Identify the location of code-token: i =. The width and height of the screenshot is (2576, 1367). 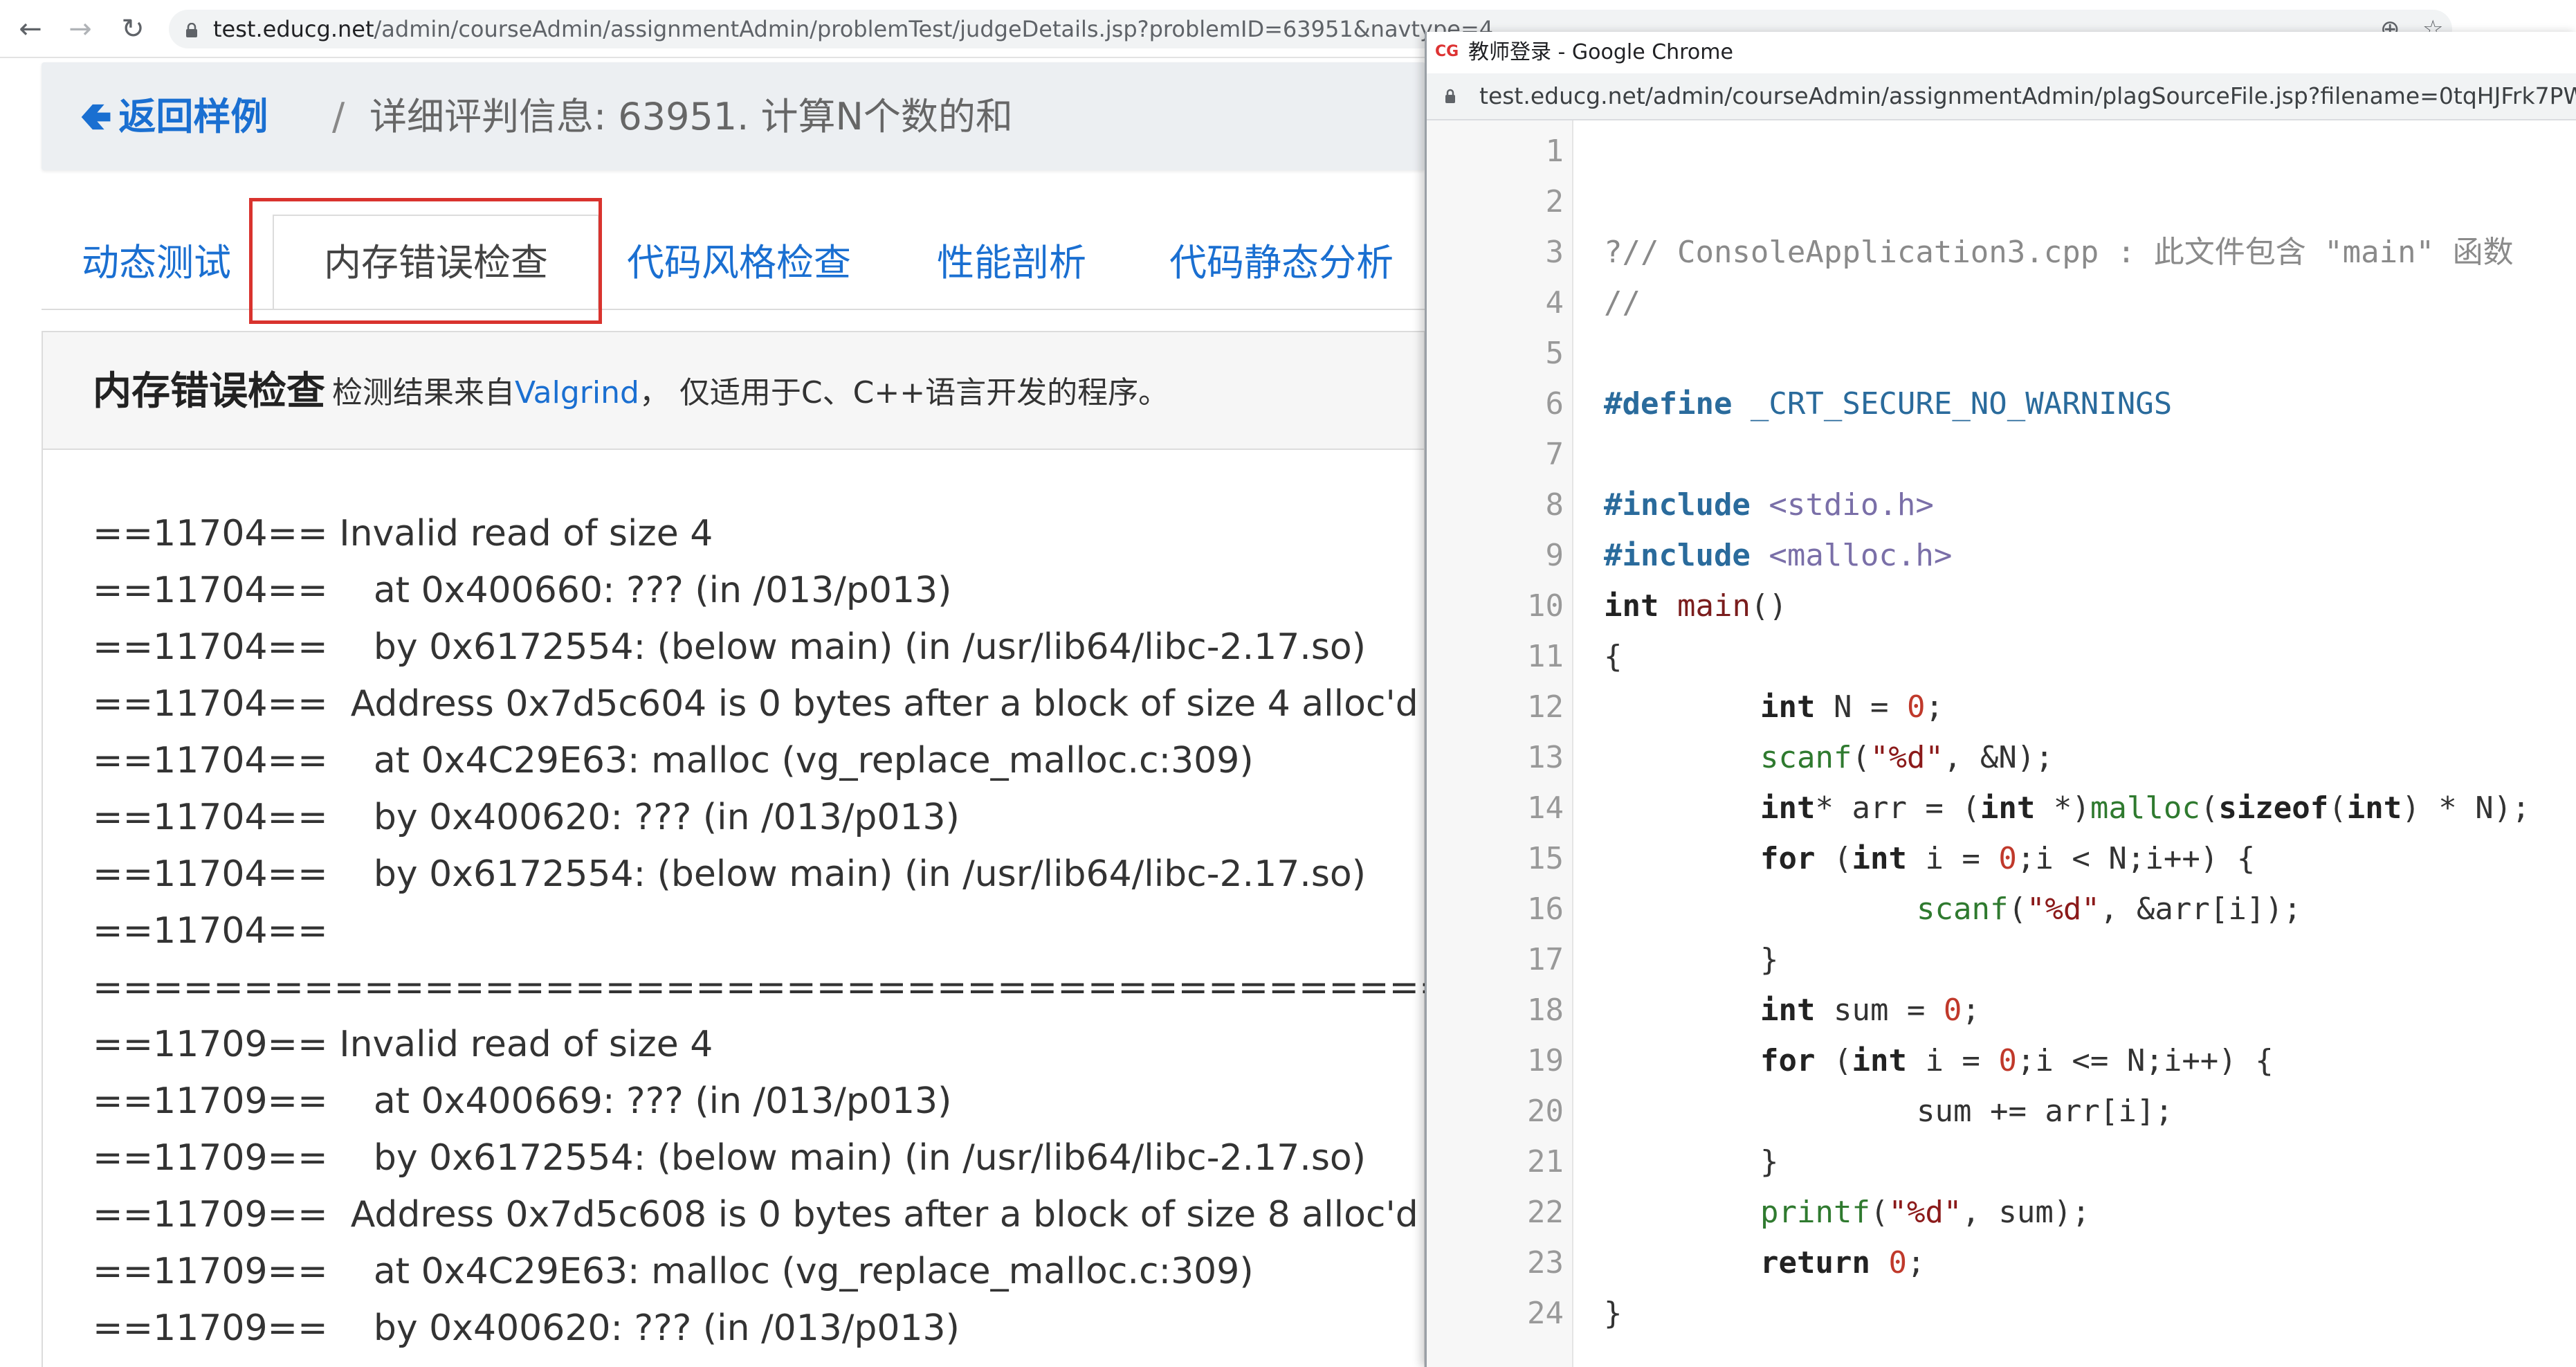
(1953, 859).